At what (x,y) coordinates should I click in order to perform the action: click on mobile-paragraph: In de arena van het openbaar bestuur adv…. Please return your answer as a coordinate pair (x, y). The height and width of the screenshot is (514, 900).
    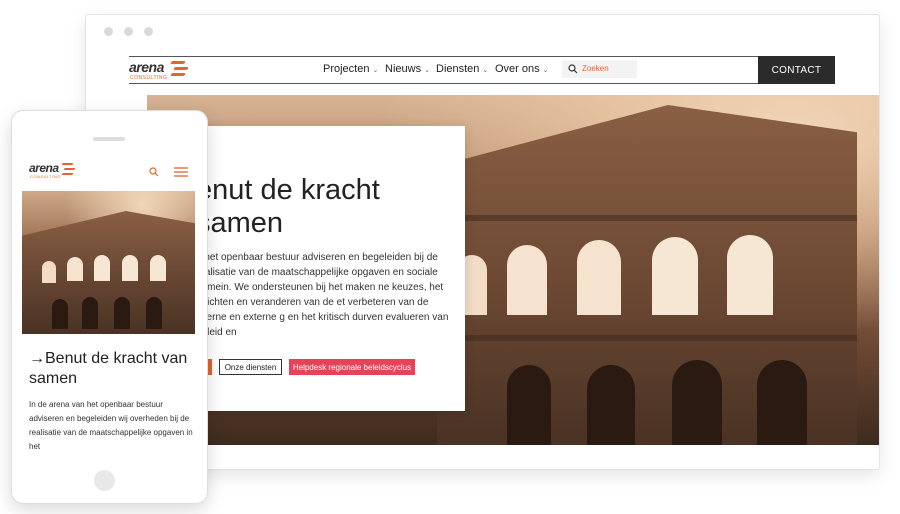
    Looking at the image, I should click on (111, 425).